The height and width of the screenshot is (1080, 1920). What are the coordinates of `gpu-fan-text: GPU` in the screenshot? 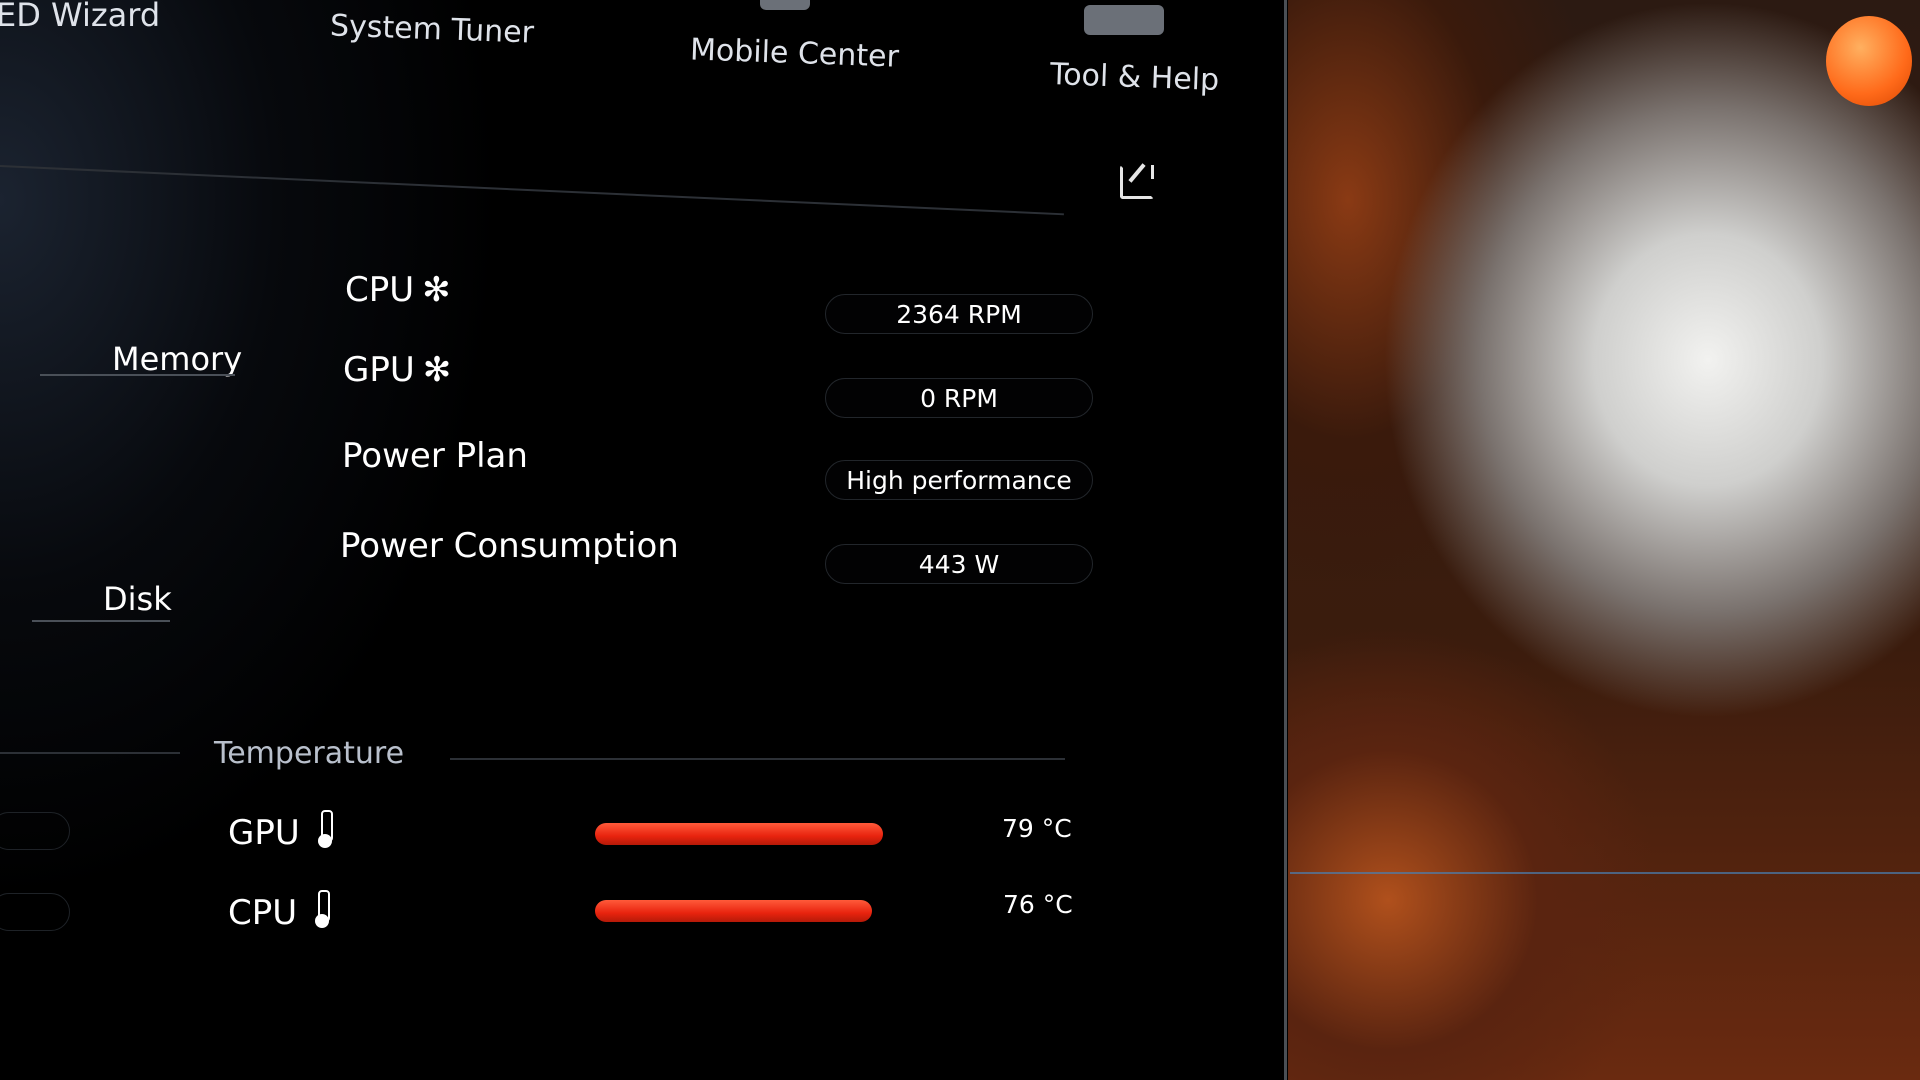 It's located at (379, 370).